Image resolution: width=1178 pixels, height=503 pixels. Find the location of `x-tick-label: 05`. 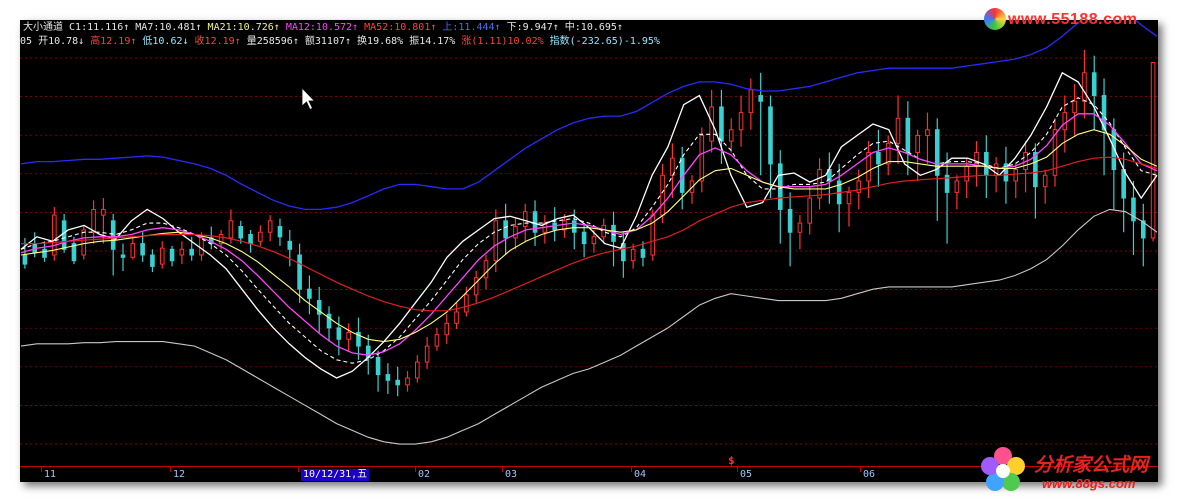

x-tick-label: 05 is located at coordinates (746, 474).